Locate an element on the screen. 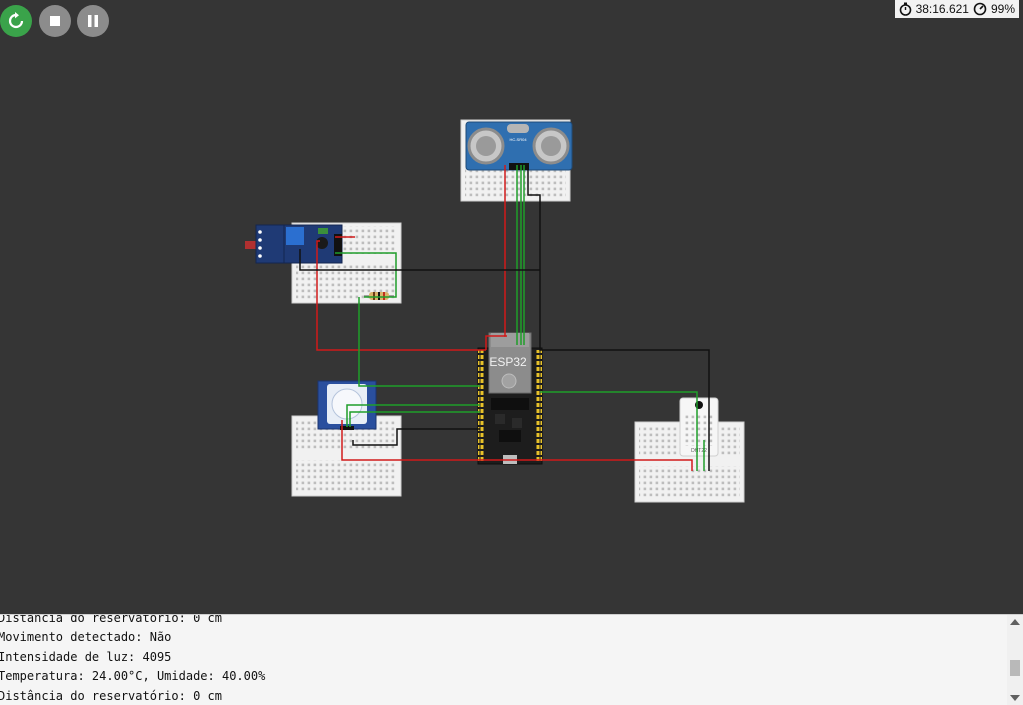 The height and width of the screenshot is (705, 1023). ultrasonic-sensor: HC-SR04 is located at coordinates (519, 146).